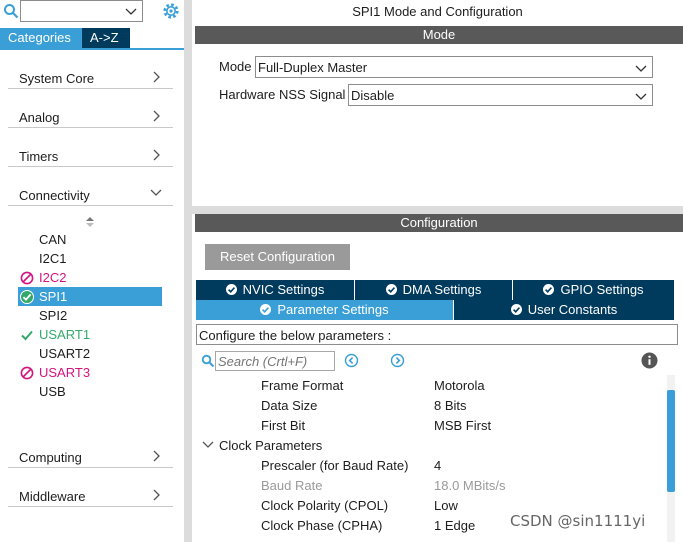 This screenshot has width=683, height=542. What do you see at coordinates (446, 505) in the screenshot?
I see `parameter-value: Low` at bounding box center [446, 505].